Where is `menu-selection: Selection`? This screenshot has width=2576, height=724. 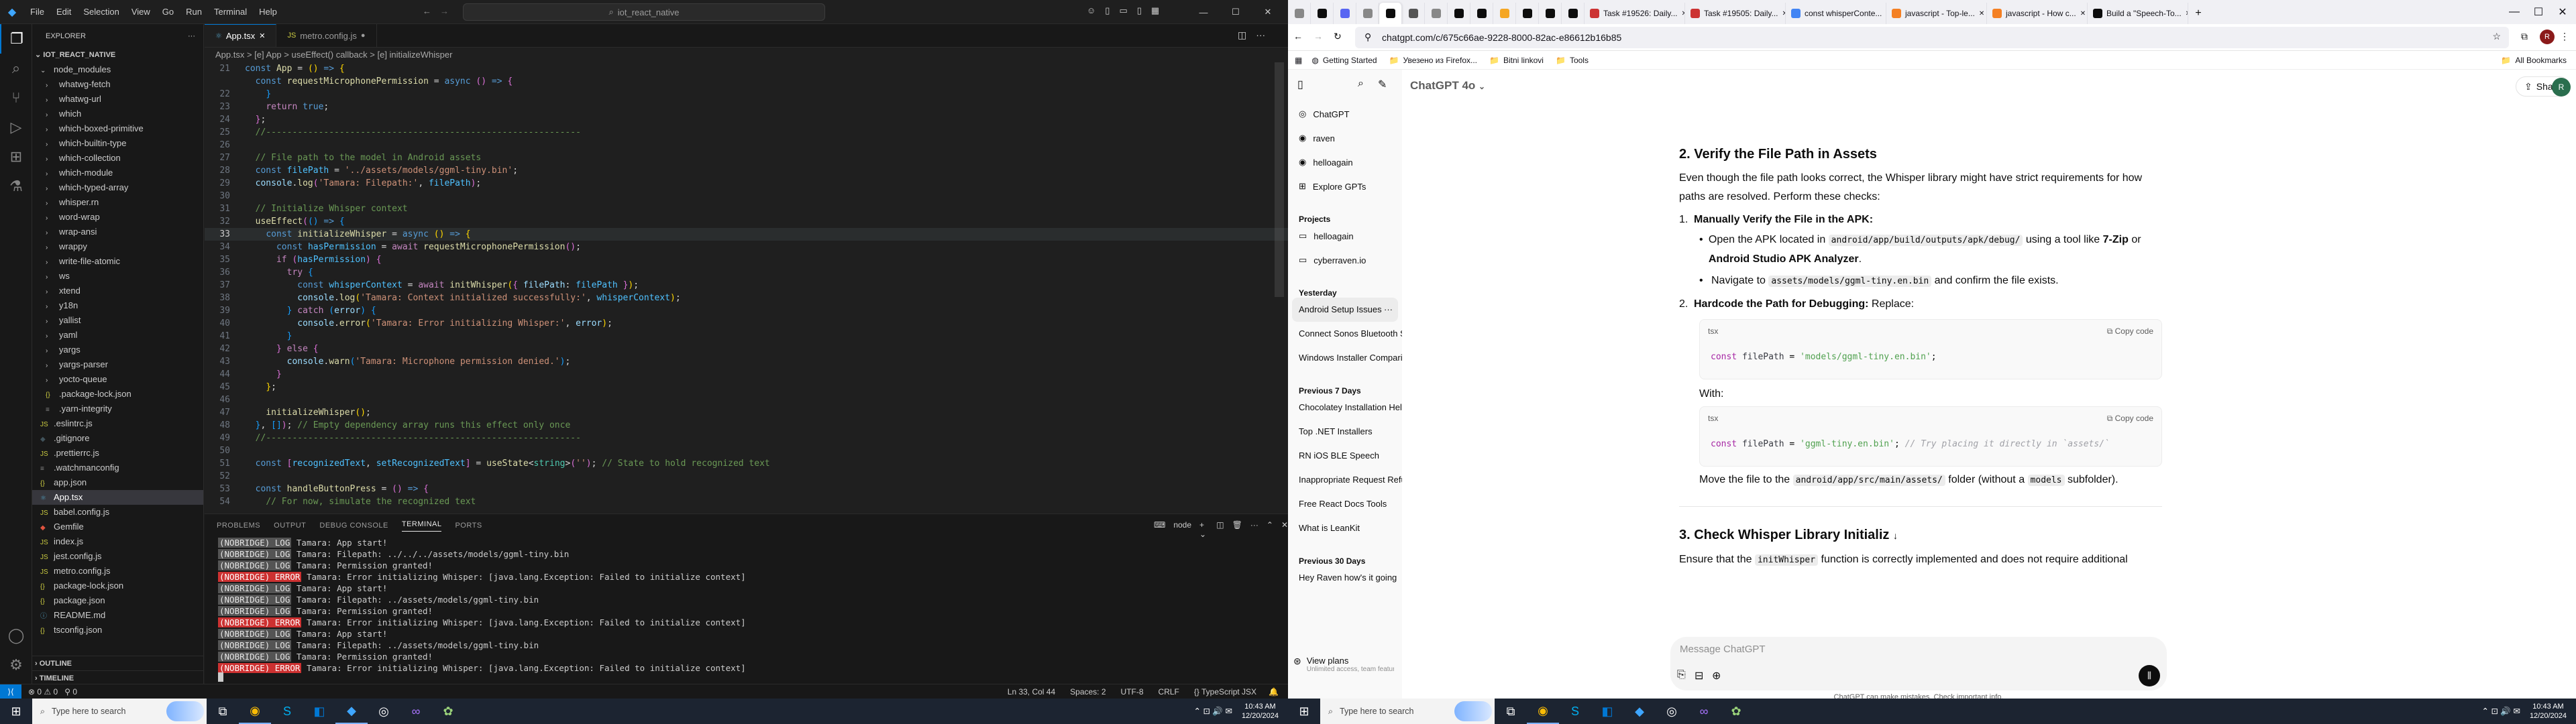 menu-selection: Selection is located at coordinates (101, 12).